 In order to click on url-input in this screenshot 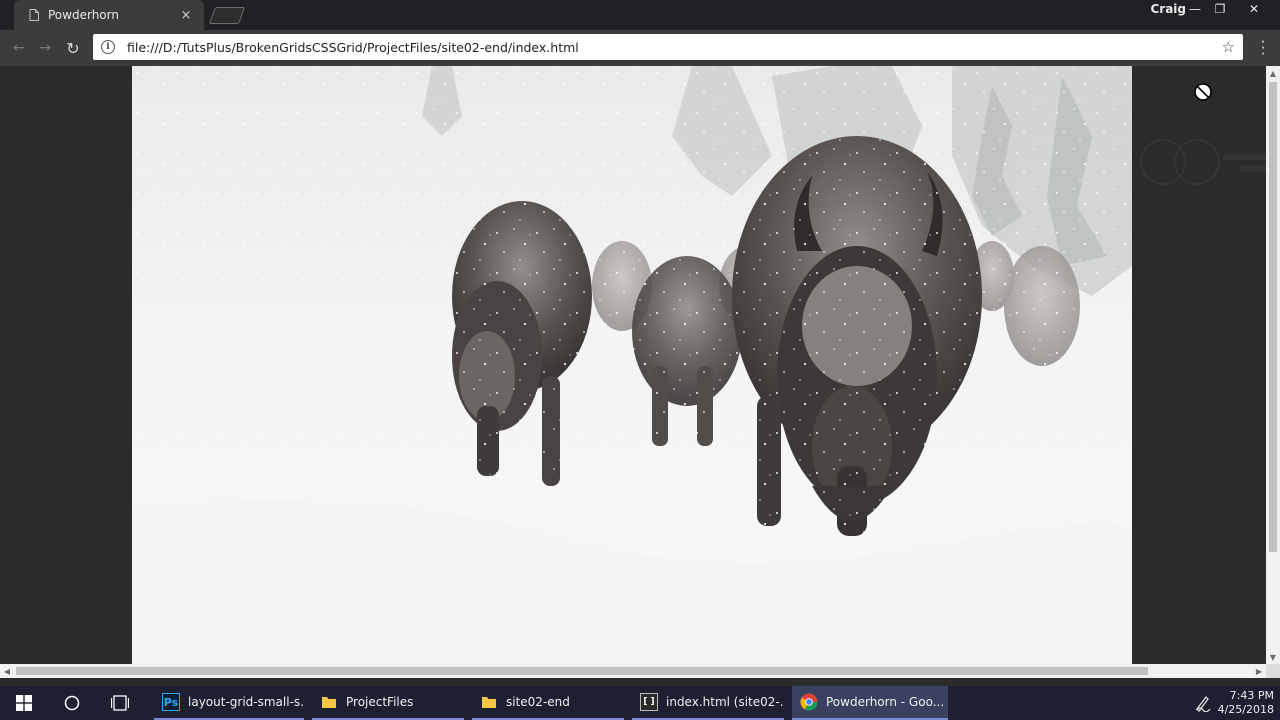, I will do `click(673, 47)`.